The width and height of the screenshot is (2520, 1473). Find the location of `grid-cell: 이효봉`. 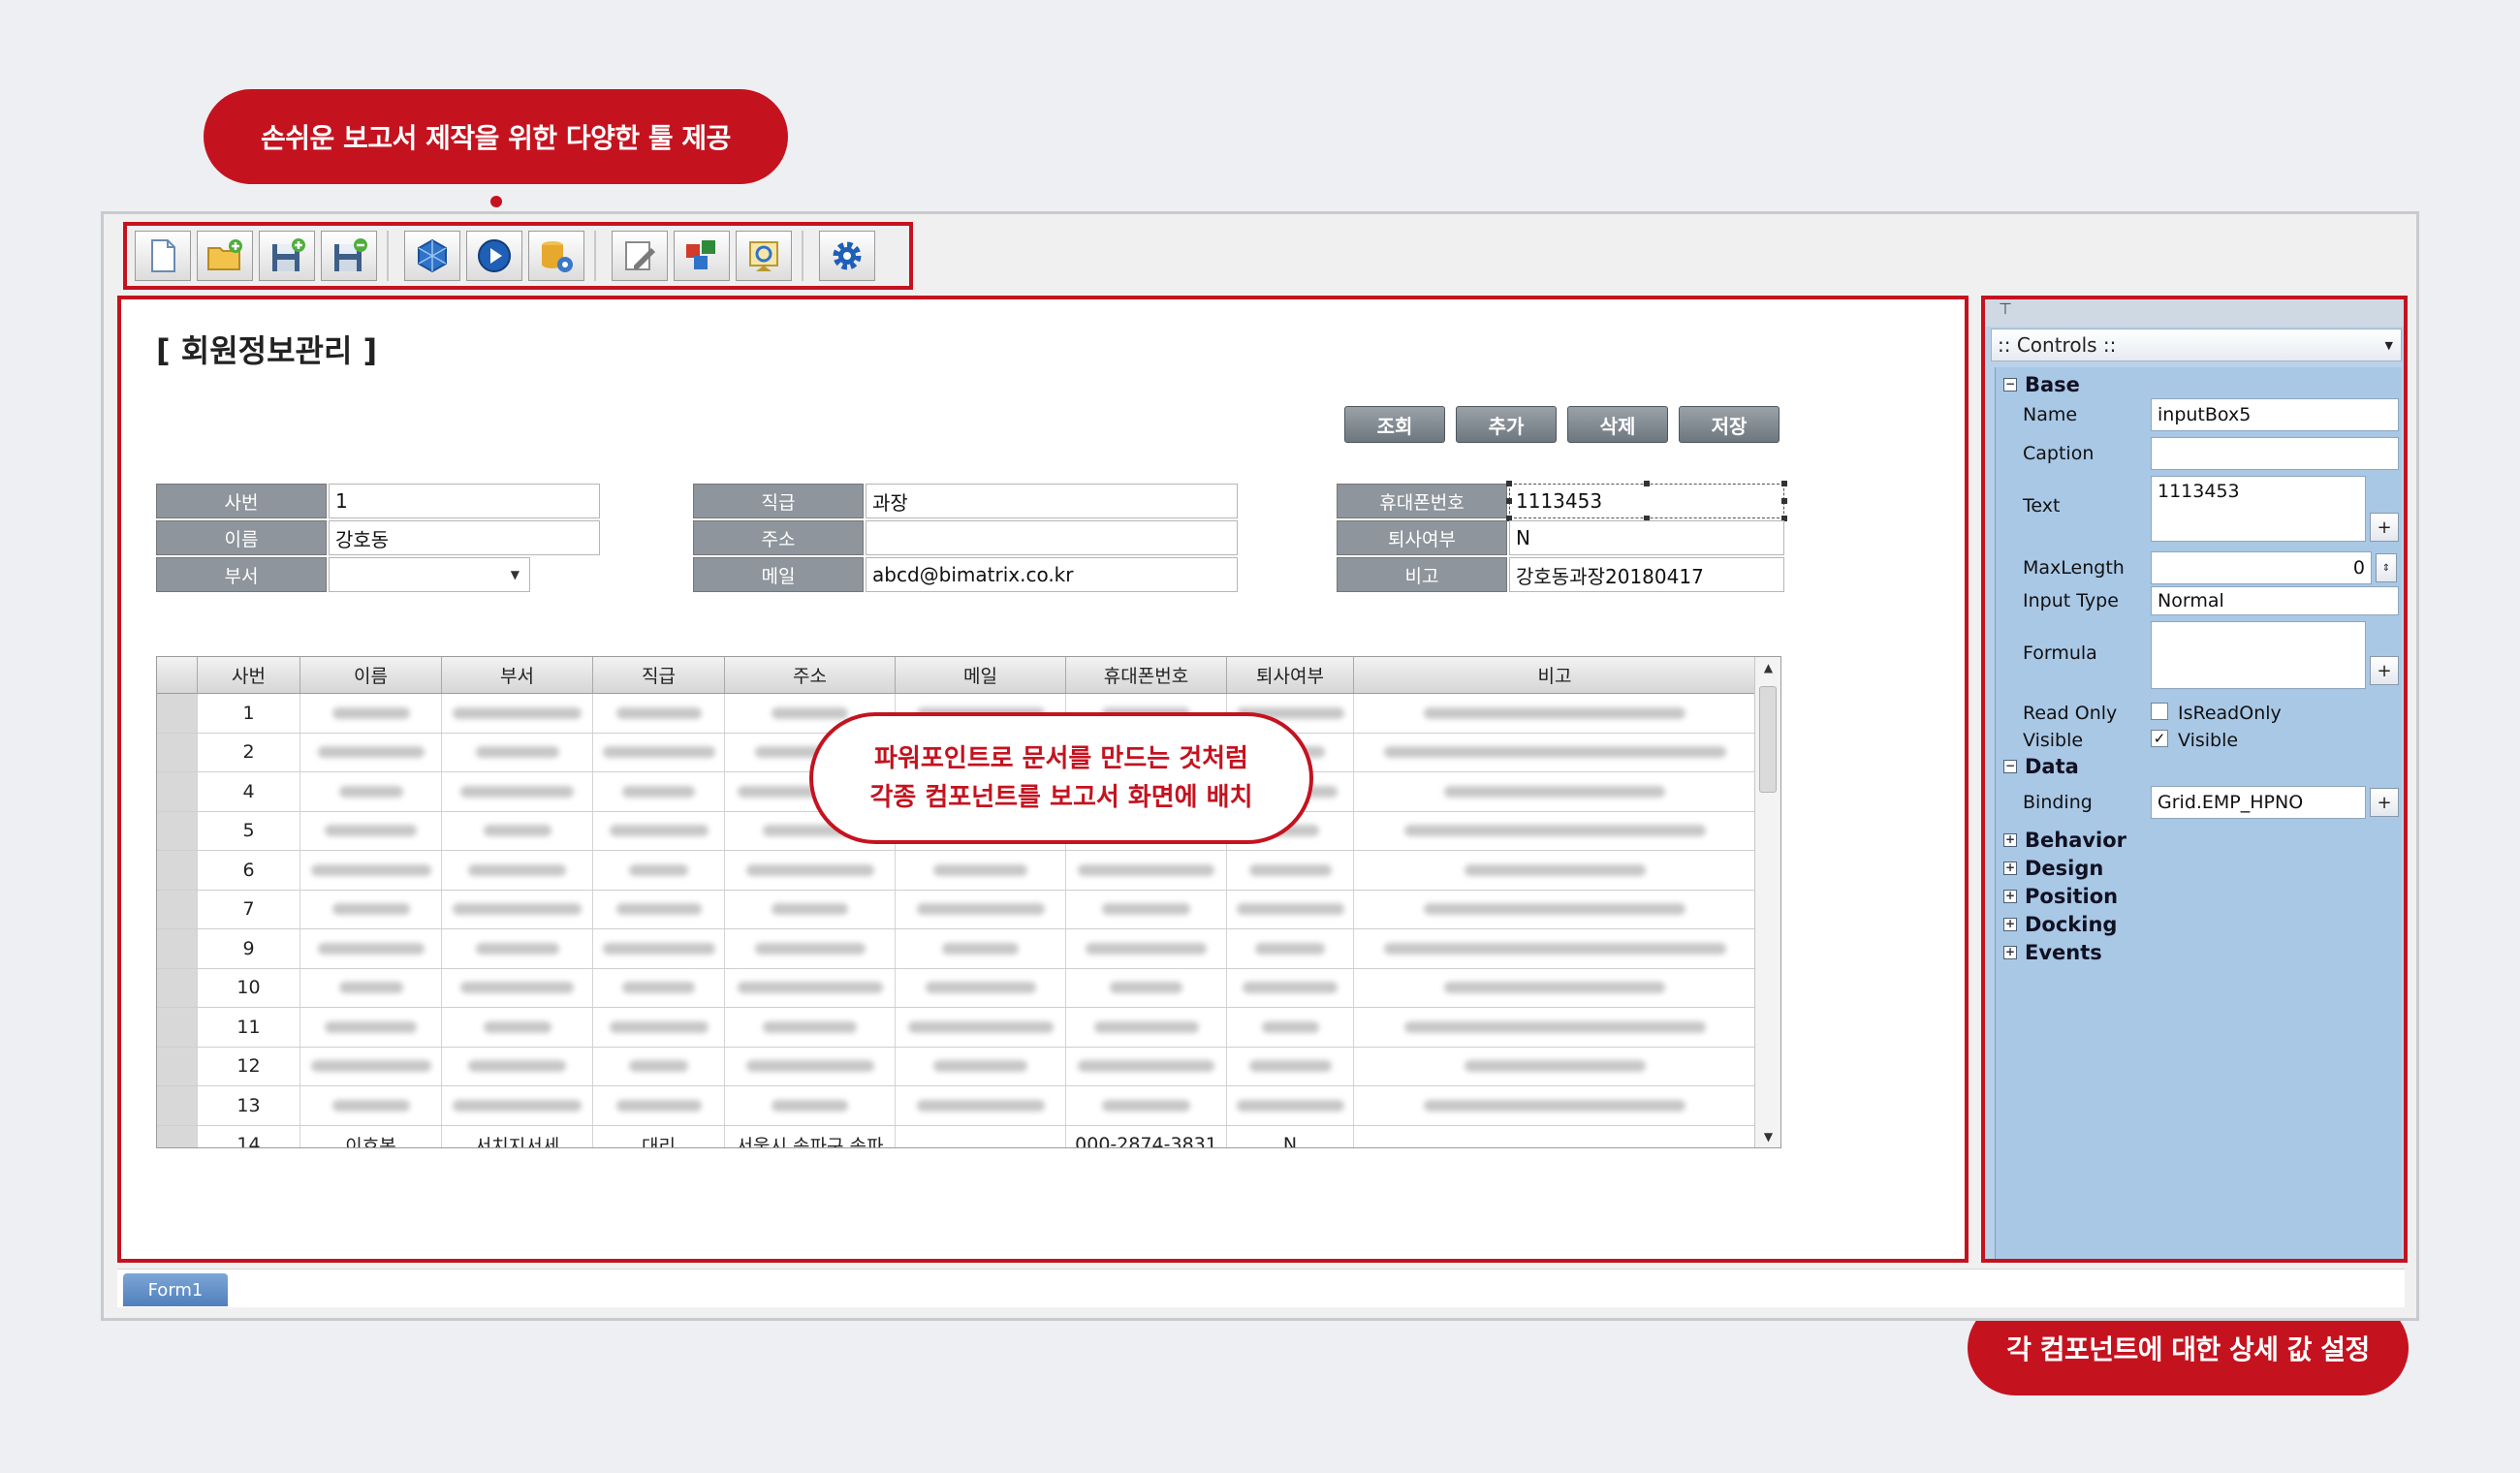

grid-cell: 이효봉 is located at coordinates (371, 1136).